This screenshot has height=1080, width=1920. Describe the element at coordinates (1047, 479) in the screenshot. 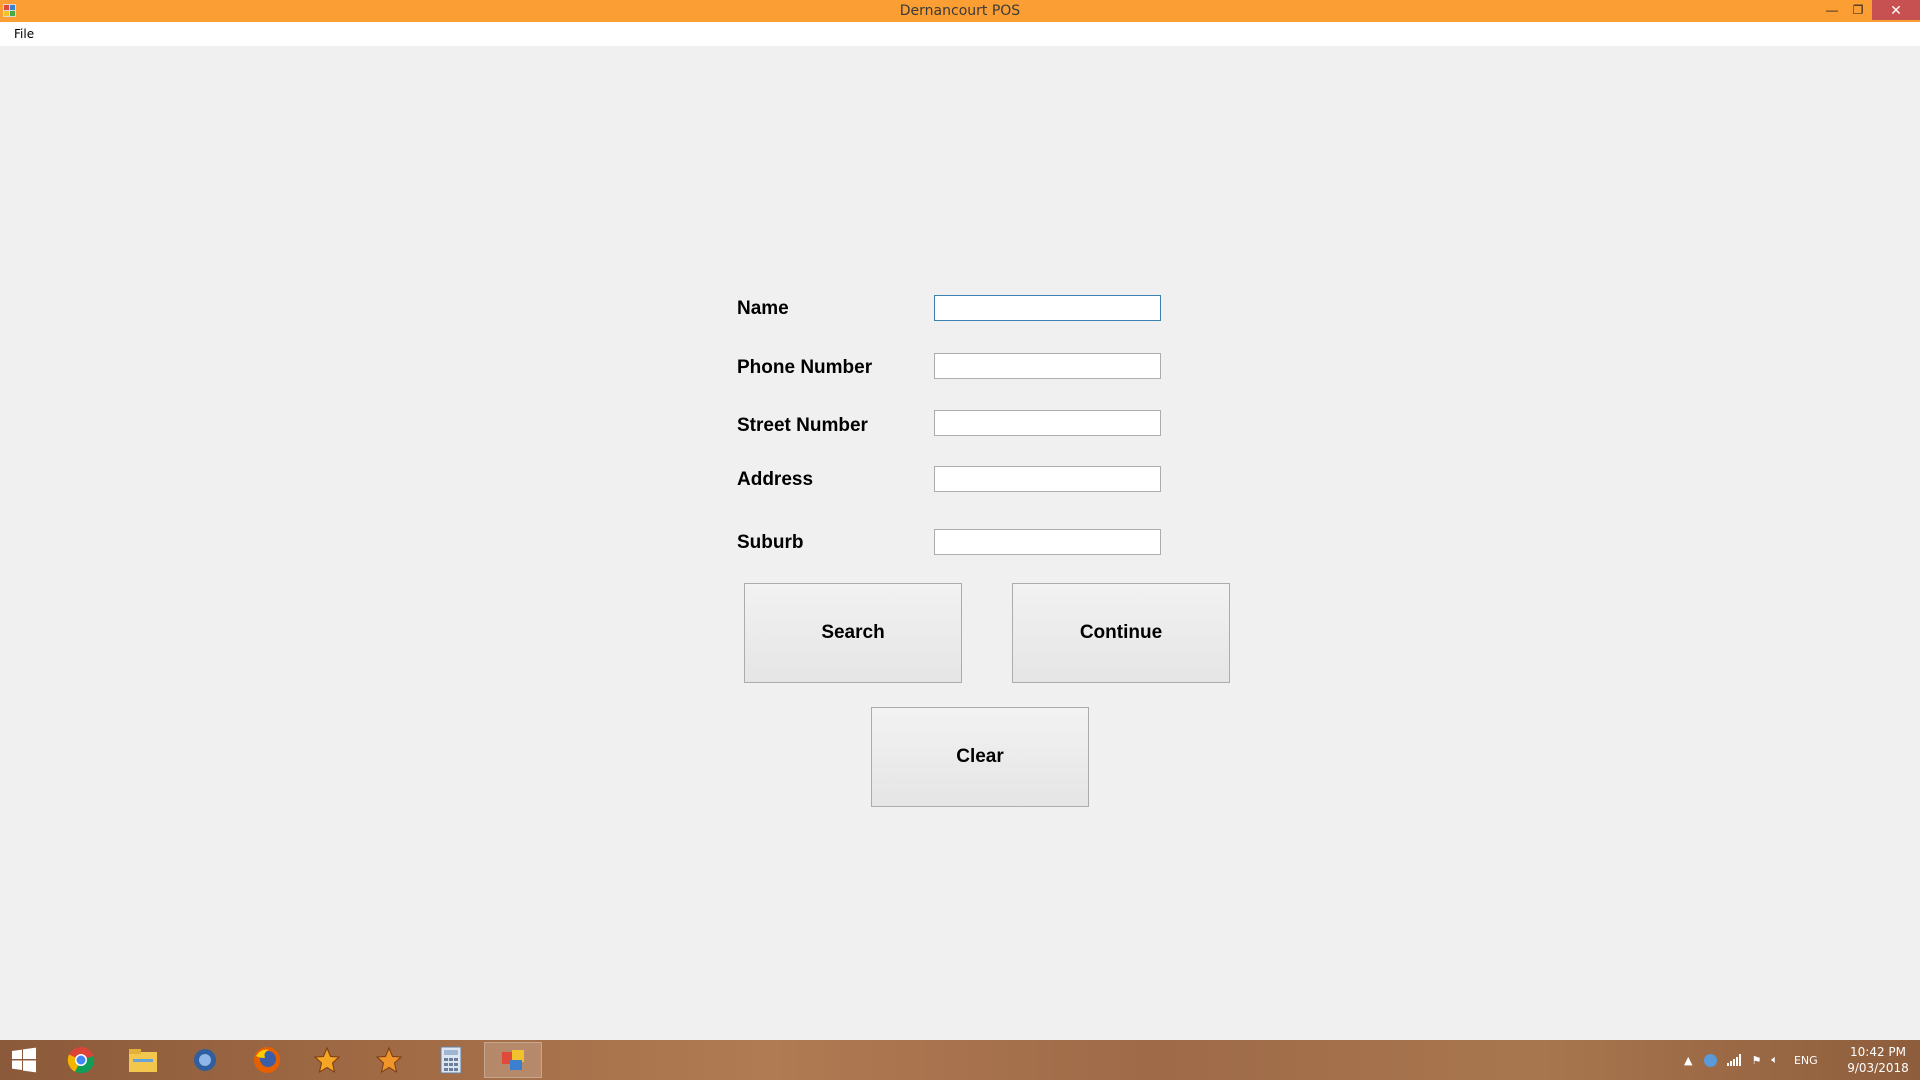

I see `address-input` at that location.